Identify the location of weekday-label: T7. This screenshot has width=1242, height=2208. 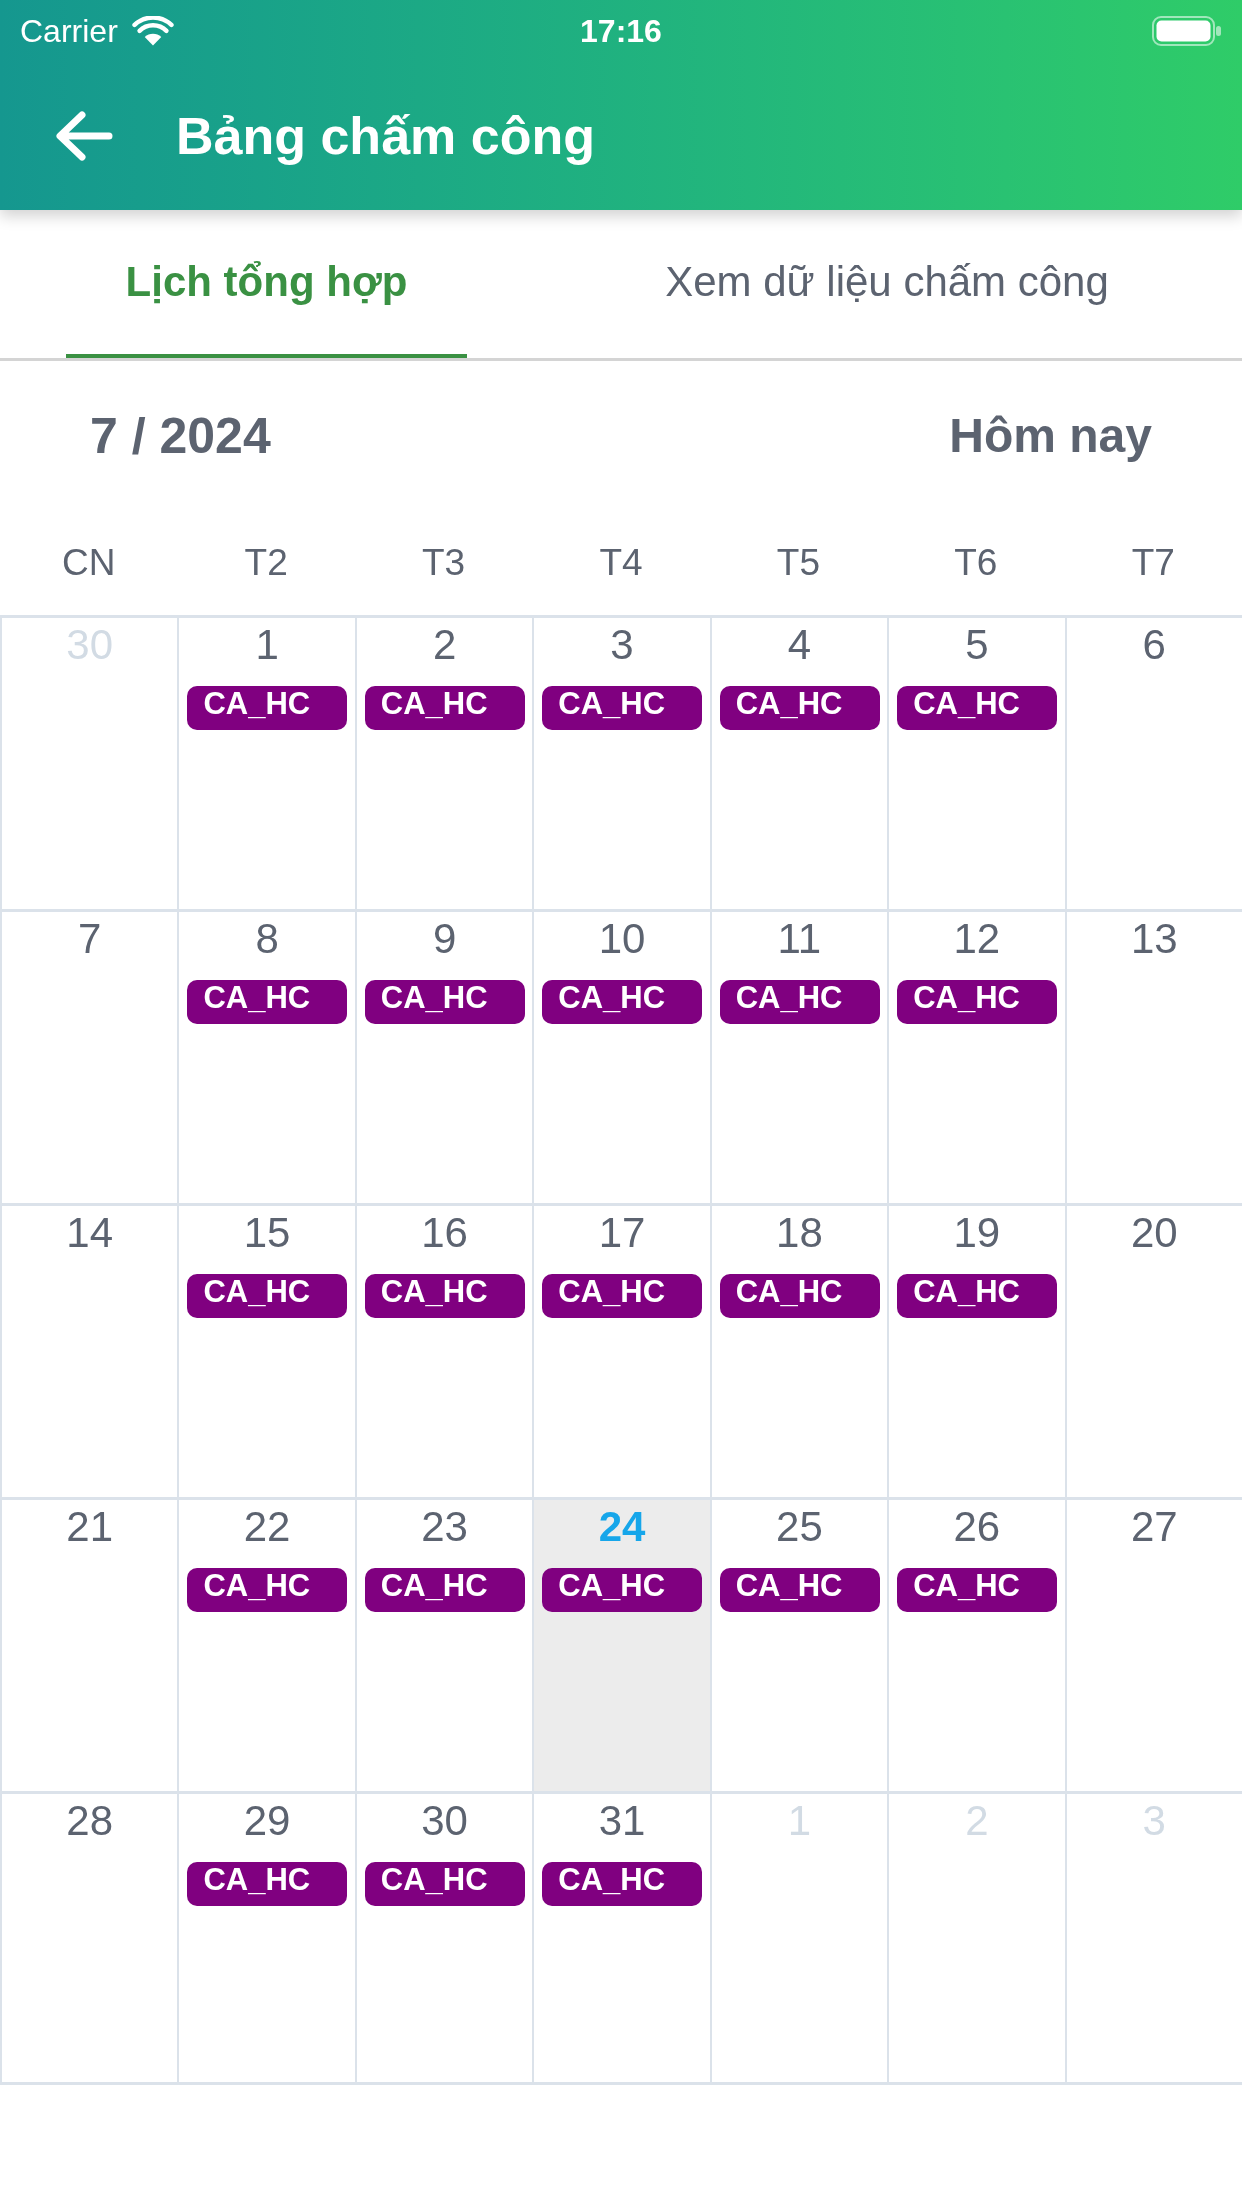
(1153, 563).